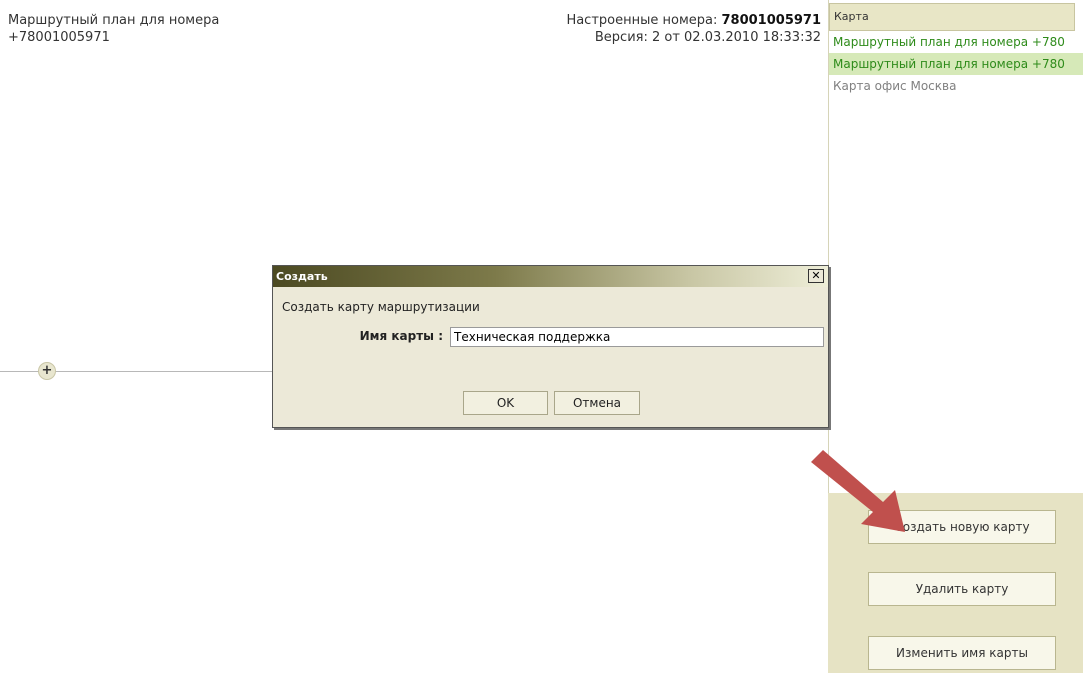 The width and height of the screenshot is (1083, 673). What do you see at coordinates (59, 37) in the screenshot?
I see `plan-title-line2: +78001005971` at bounding box center [59, 37].